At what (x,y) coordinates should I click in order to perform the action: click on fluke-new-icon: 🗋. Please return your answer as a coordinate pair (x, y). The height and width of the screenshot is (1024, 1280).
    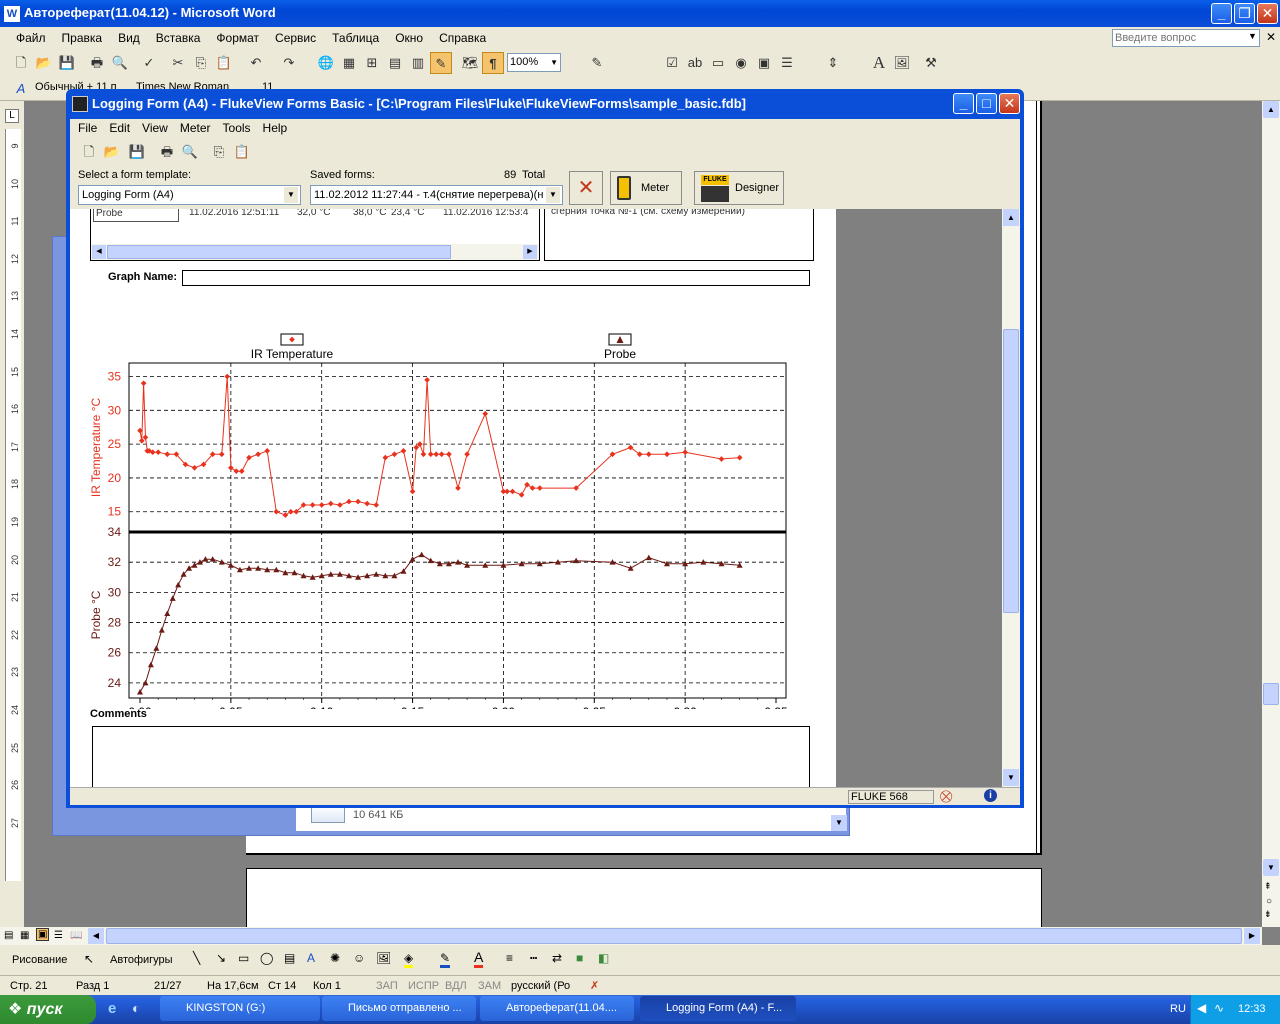
    Looking at the image, I should click on (89, 152).